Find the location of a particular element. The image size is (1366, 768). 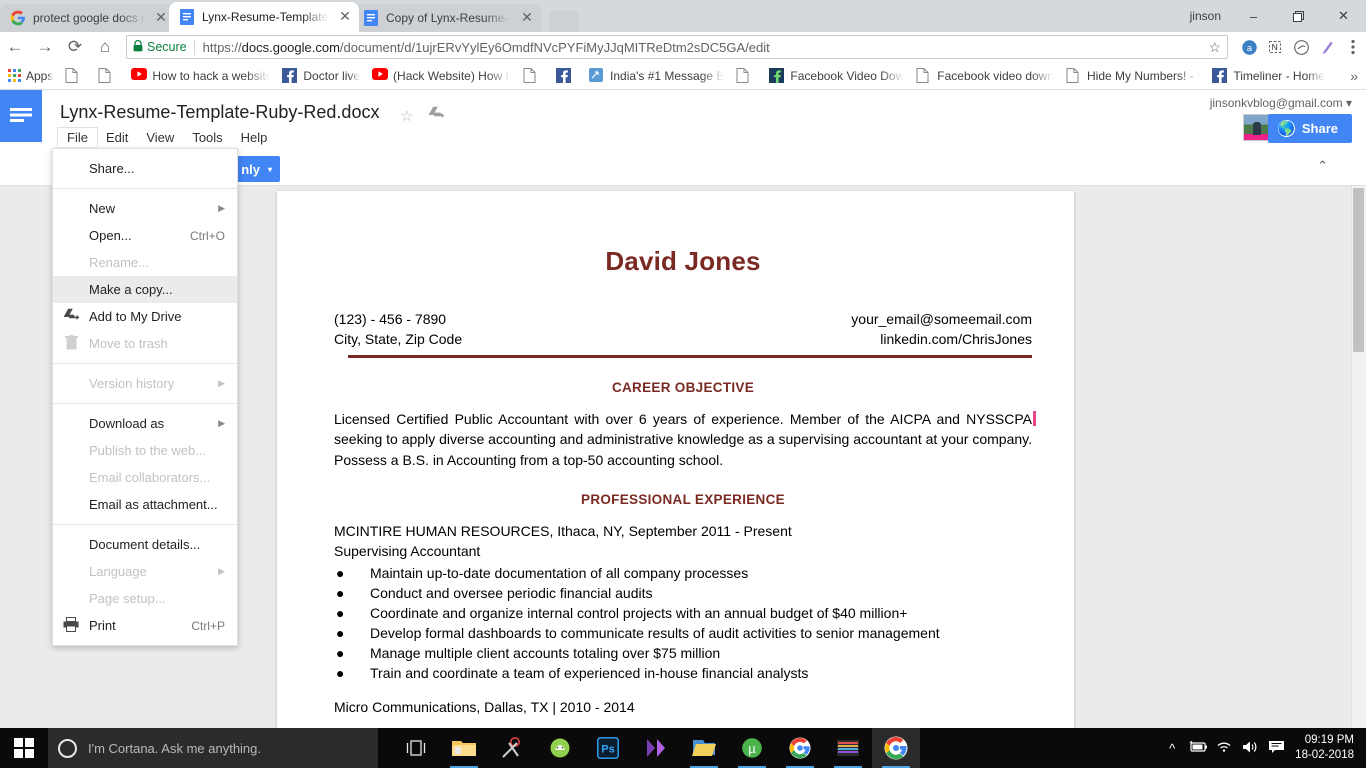

shazam-icon is located at coordinates (1301, 47).